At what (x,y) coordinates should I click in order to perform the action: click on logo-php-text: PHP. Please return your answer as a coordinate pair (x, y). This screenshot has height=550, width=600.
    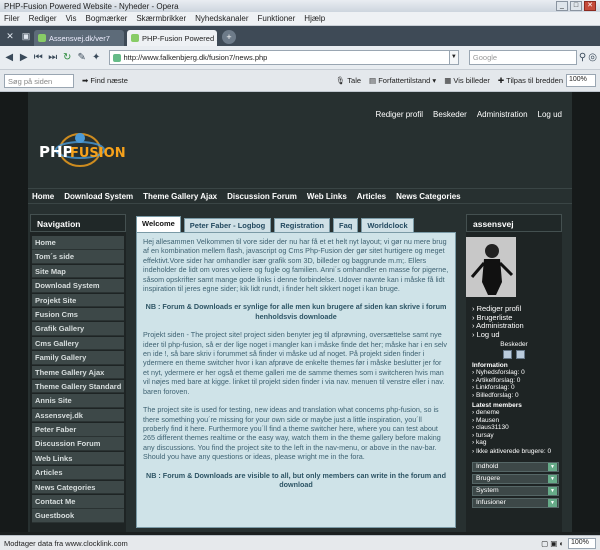
    Looking at the image, I should click on (56, 152).